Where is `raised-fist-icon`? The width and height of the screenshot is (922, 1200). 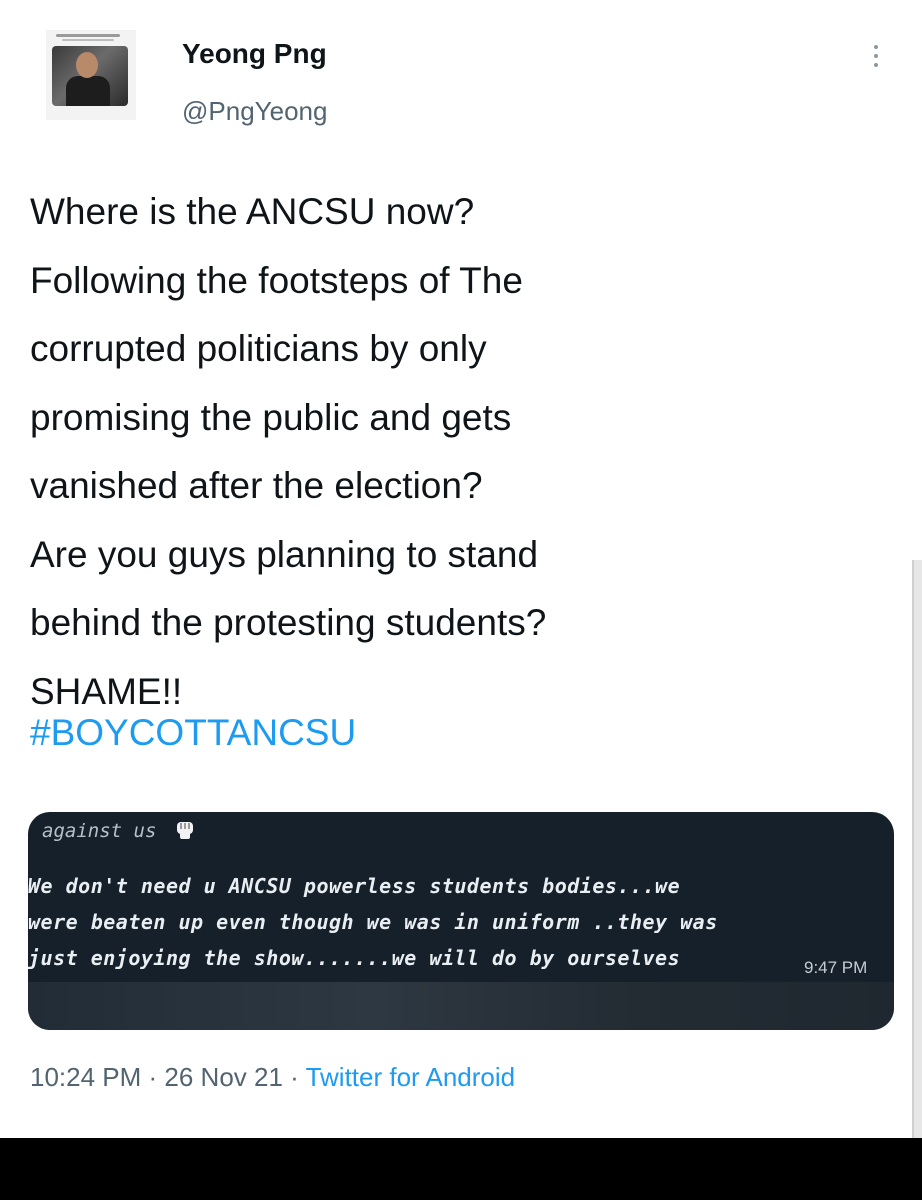 raised-fist-icon is located at coordinates (184, 830).